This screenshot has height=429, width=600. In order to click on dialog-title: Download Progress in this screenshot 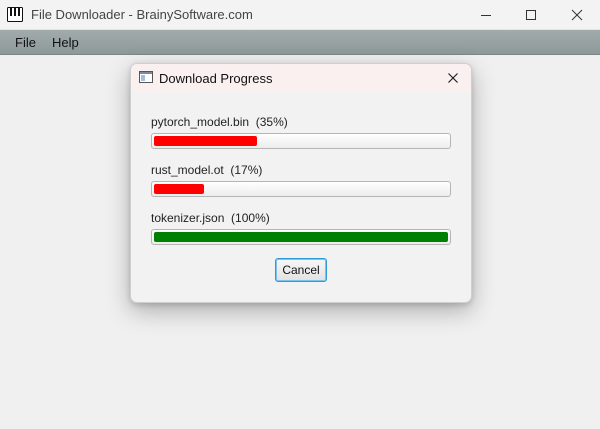, I will do `click(216, 78)`.